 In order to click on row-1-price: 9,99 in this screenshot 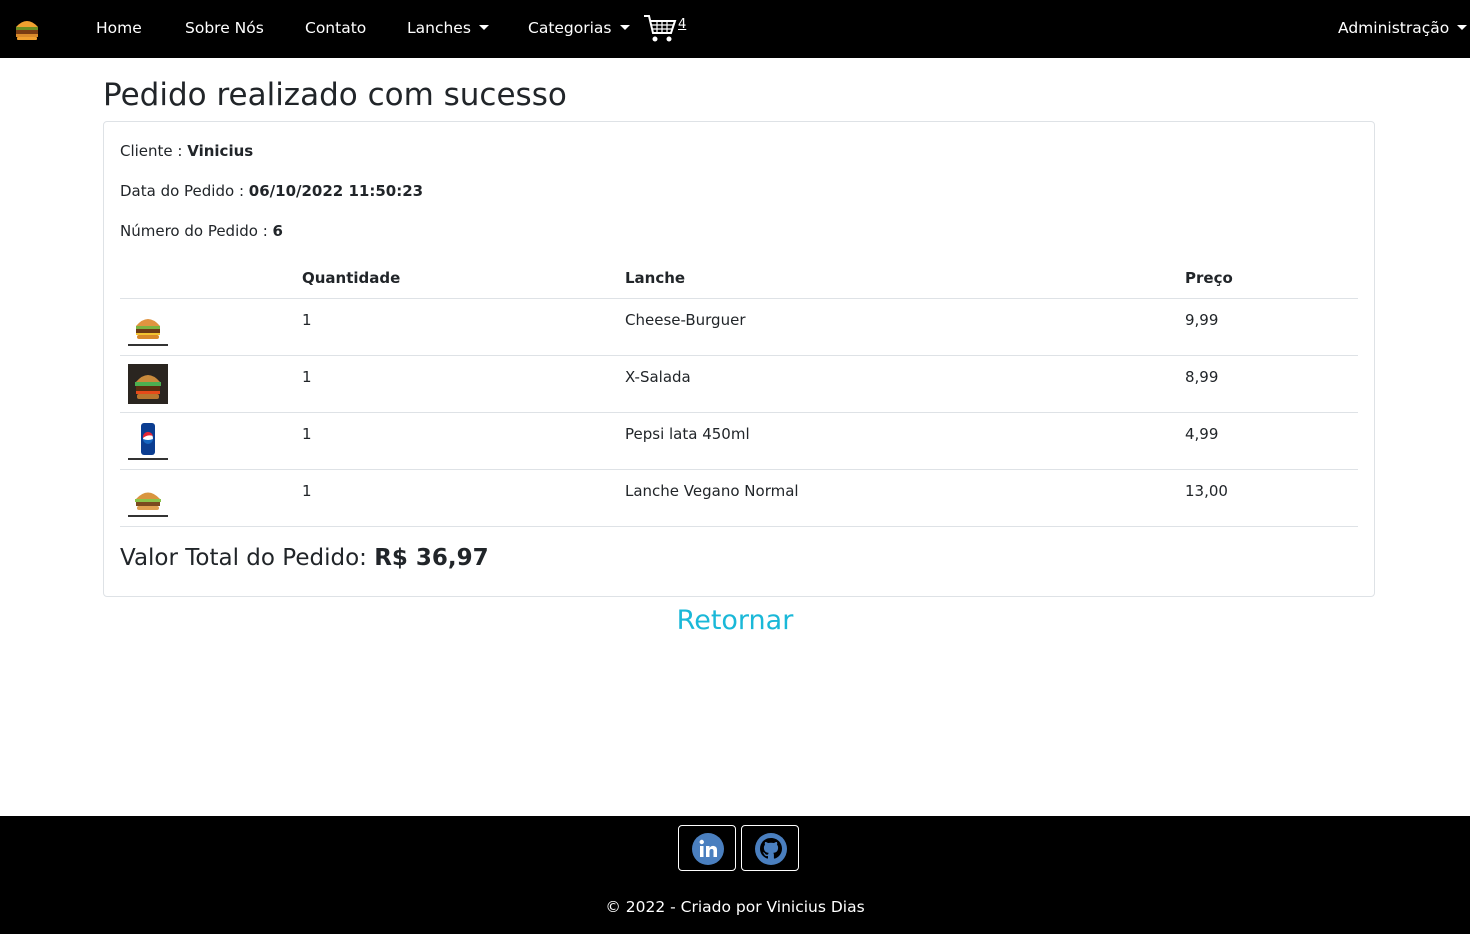, I will do `click(1202, 320)`.